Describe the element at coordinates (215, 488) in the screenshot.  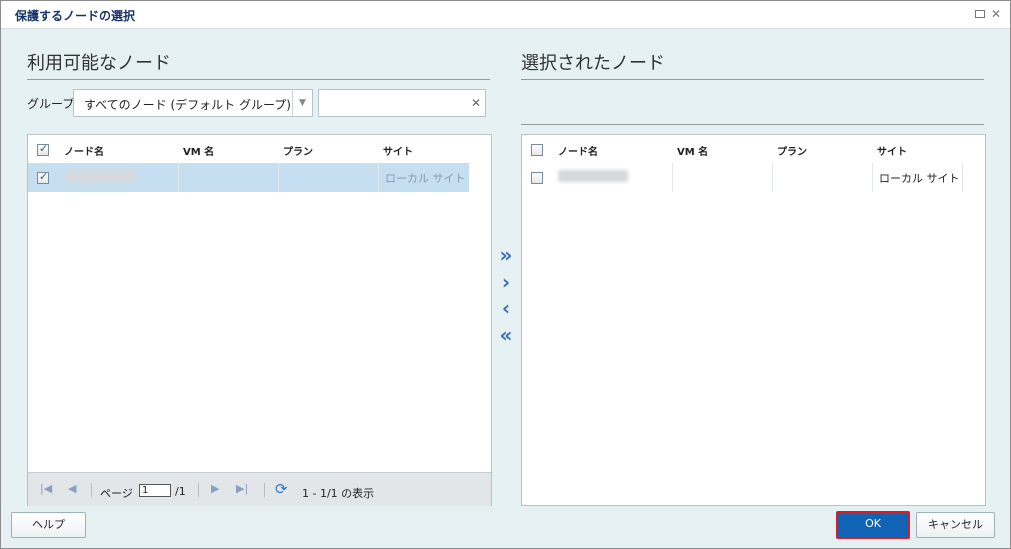
I see `next-page-icon: ▶` at that location.